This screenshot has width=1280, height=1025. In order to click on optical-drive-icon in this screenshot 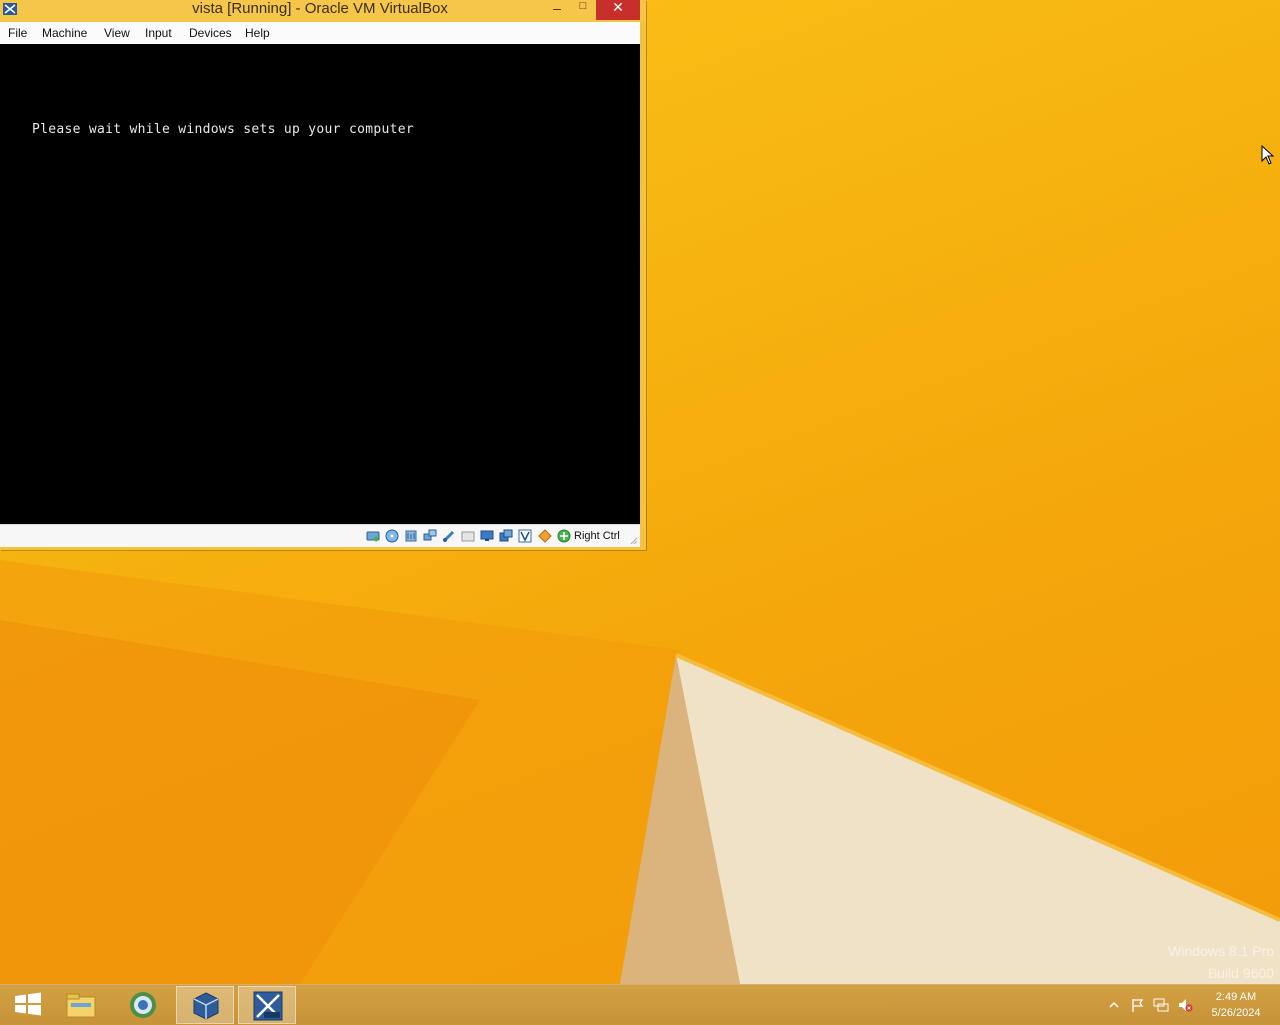, I will do `click(392, 536)`.